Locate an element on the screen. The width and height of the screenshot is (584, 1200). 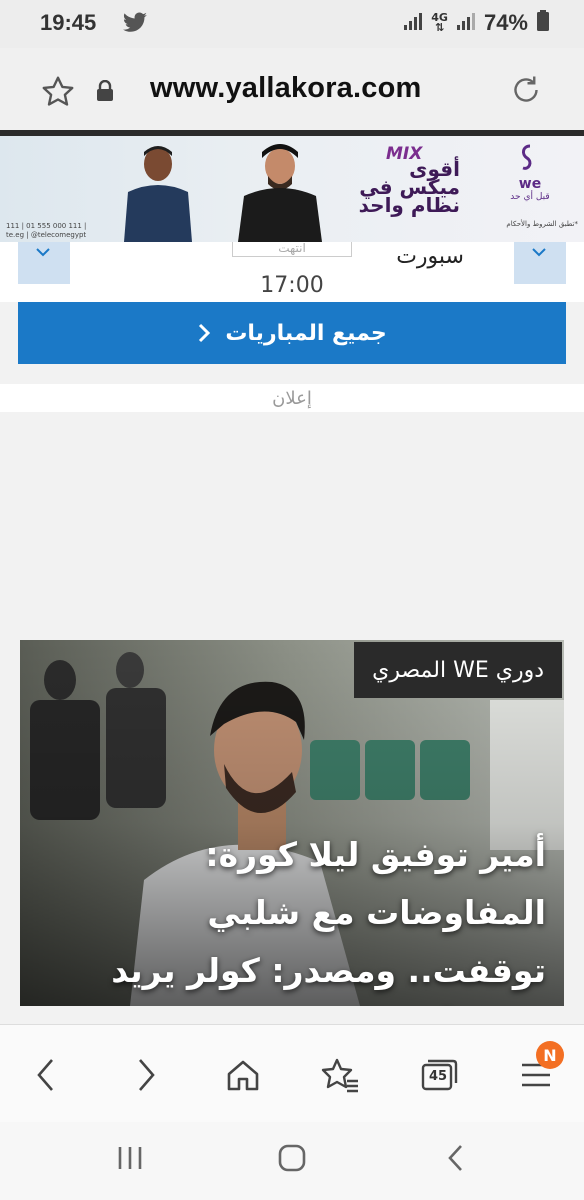
home-button is located at coordinates (243, 1075).